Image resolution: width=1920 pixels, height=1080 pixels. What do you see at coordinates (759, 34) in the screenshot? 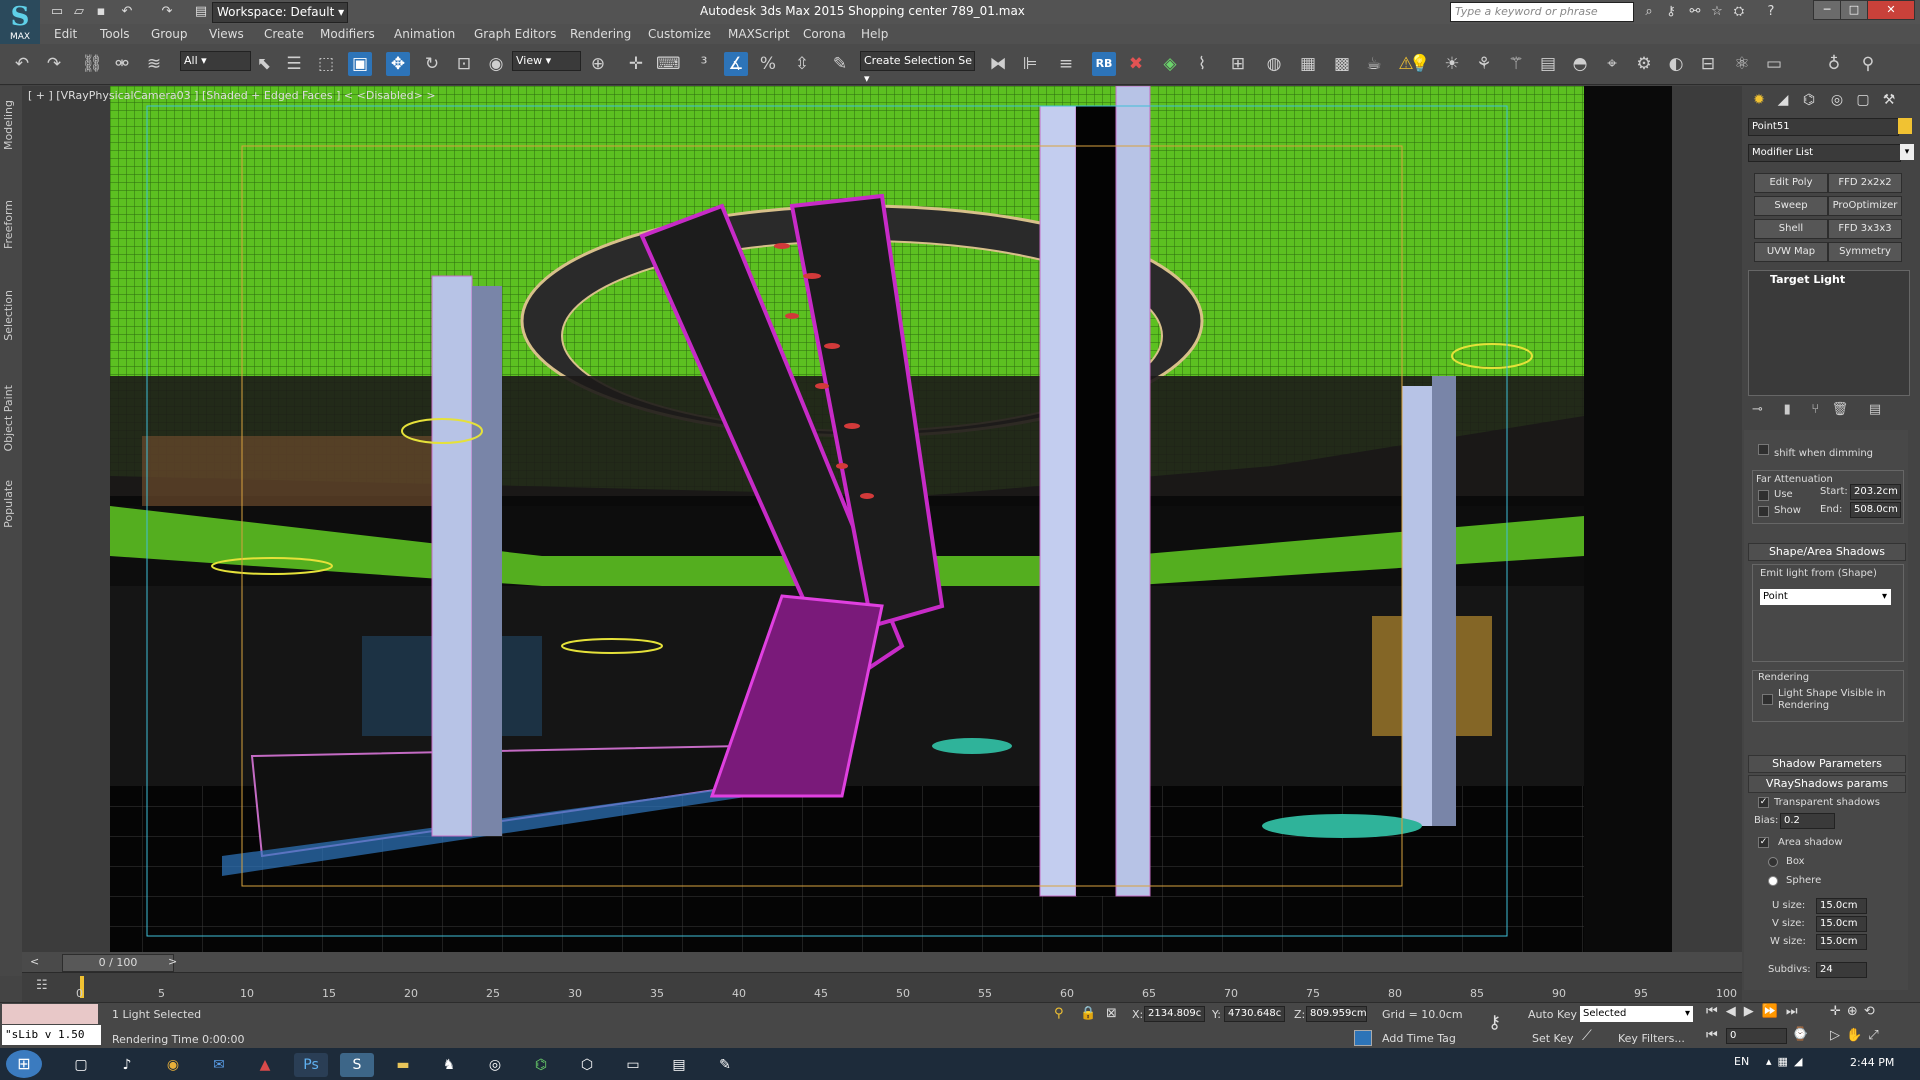
I see `menu-maxscript: MAXScript` at bounding box center [759, 34].